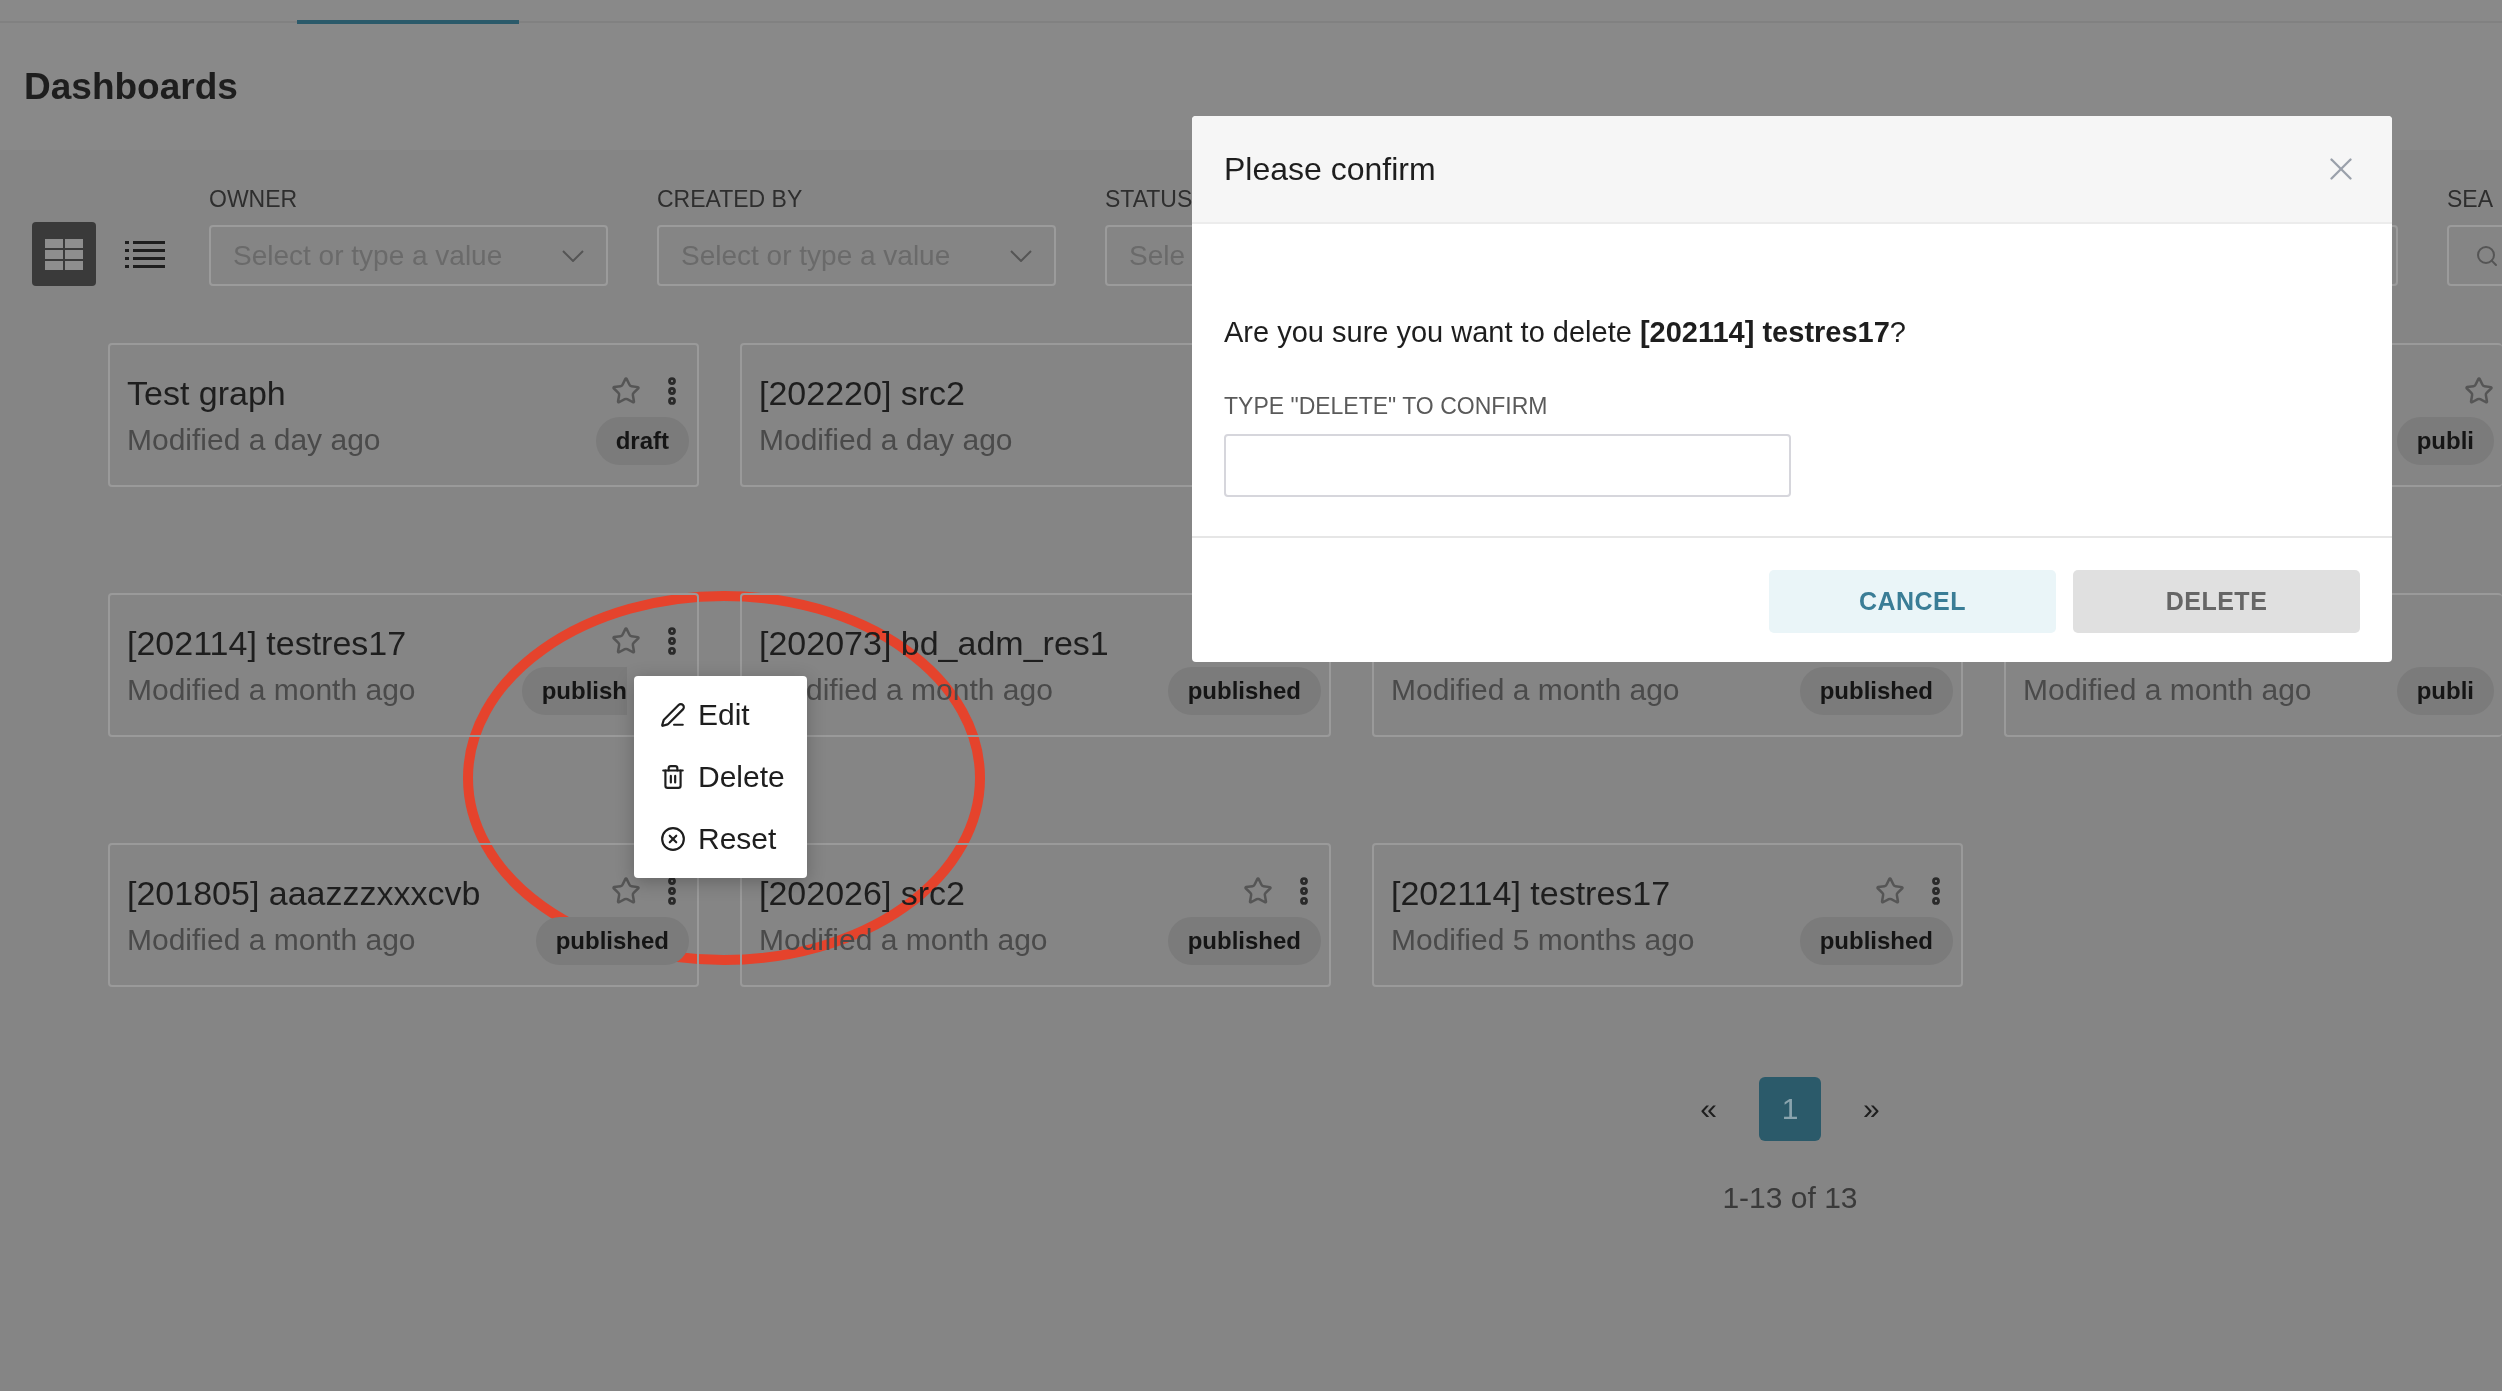 This screenshot has width=2502, height=1391. I want to click on grid-view-button, so click(64, 254).